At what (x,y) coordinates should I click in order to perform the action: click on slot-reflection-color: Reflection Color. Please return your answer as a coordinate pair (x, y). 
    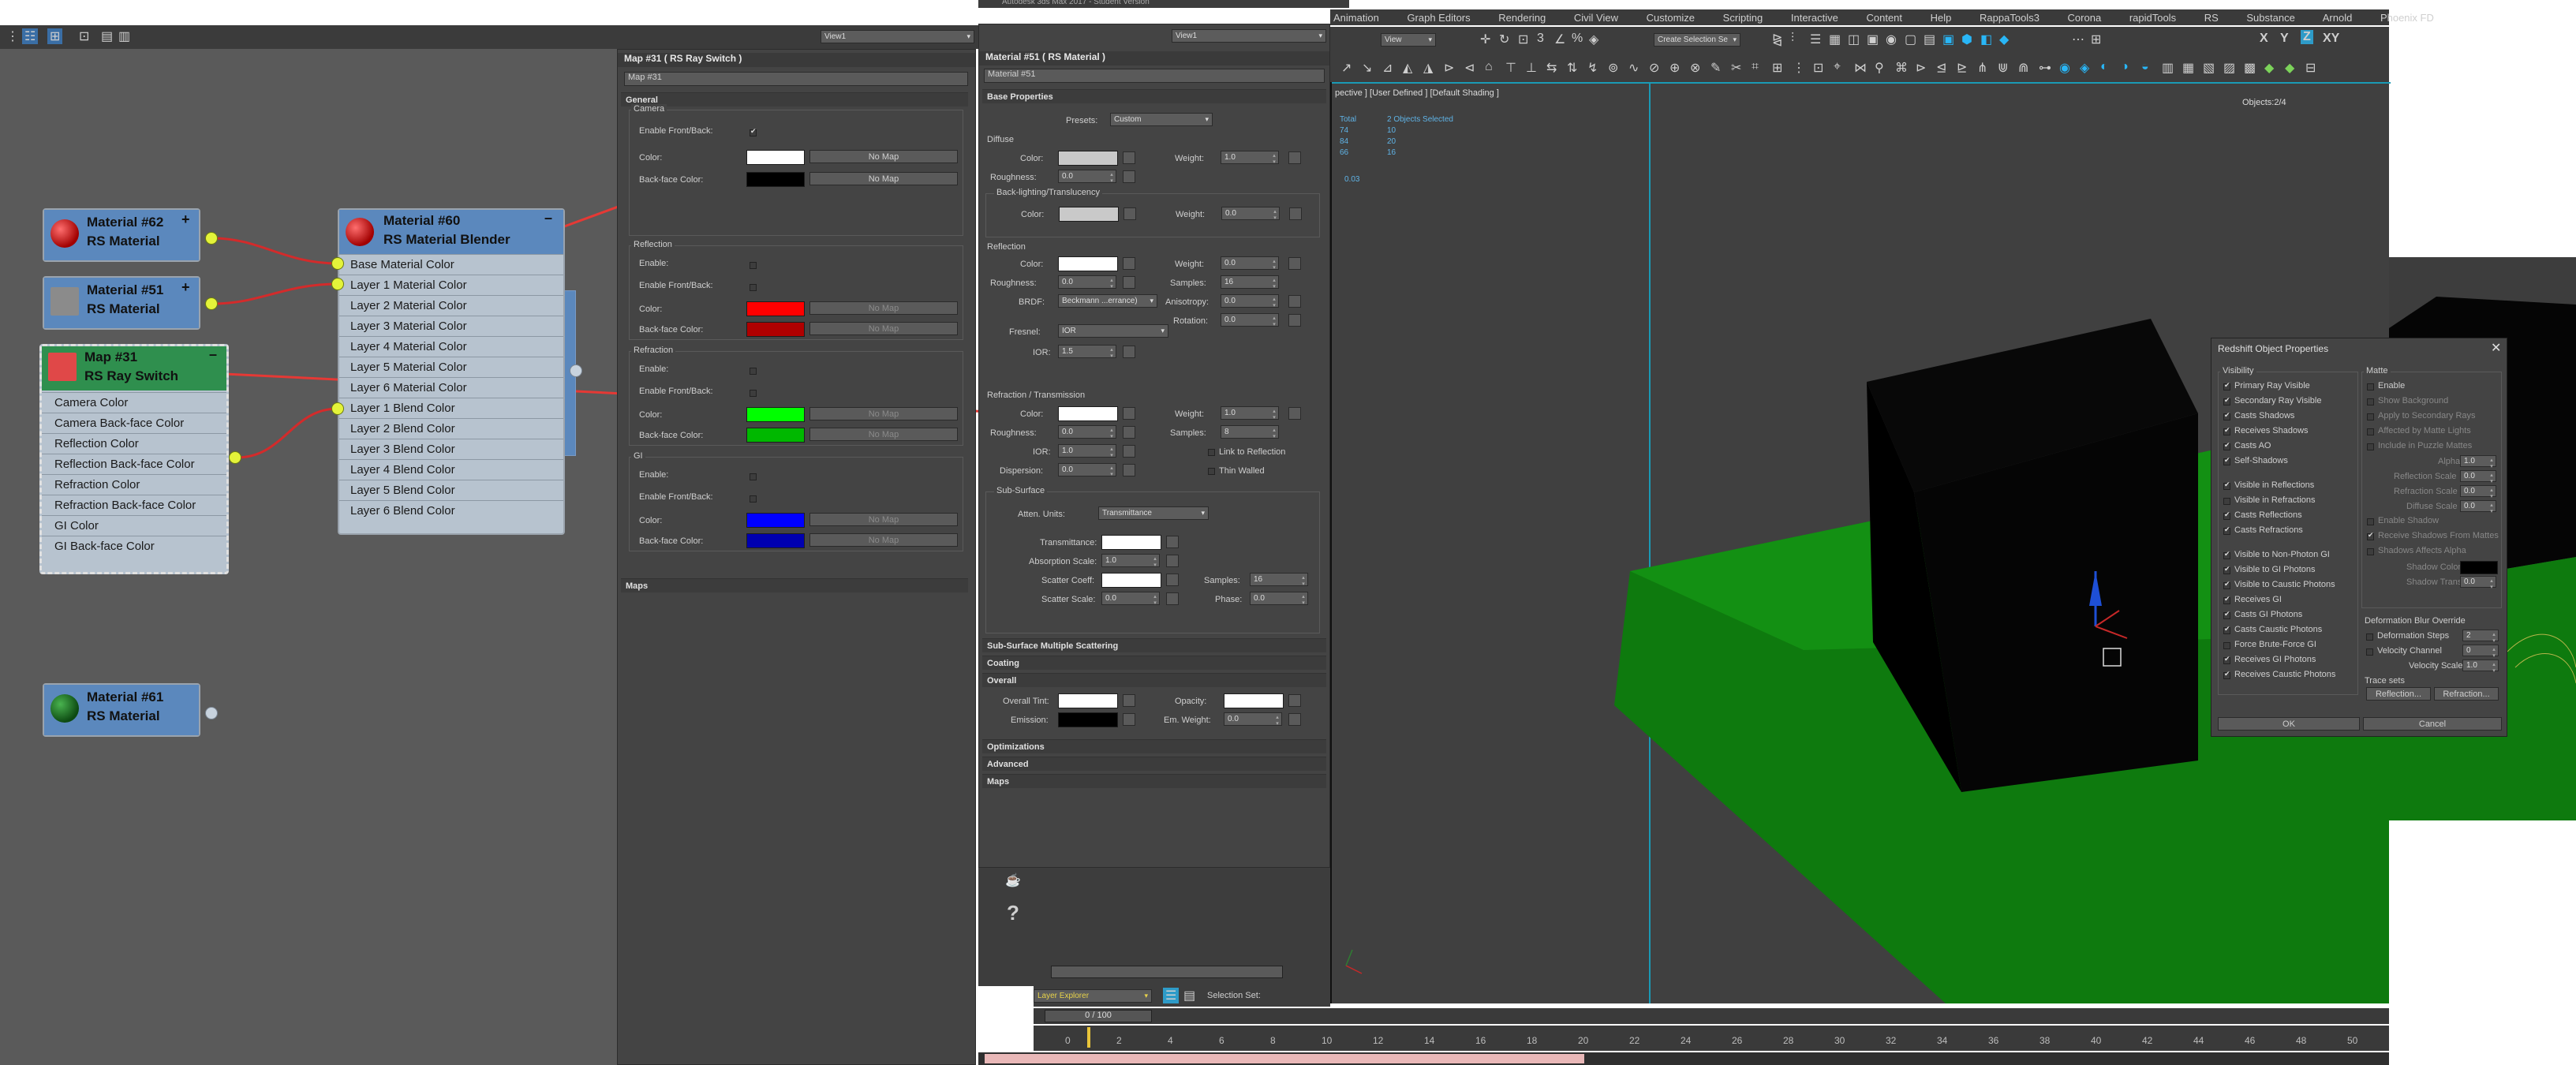
    Looking at the image, I should click on (134, 443).